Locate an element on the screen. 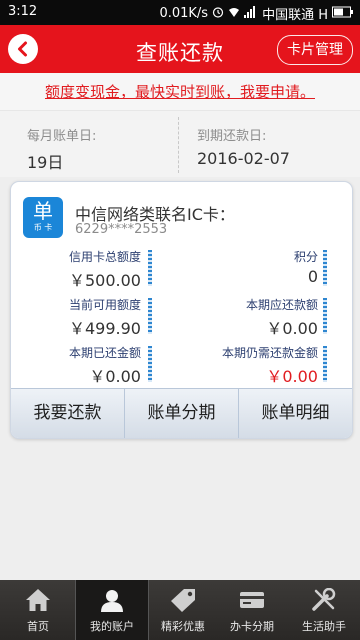 The image size is (360, 640). bill-details-button: 账单明细 is located at coordinates (295, 413).